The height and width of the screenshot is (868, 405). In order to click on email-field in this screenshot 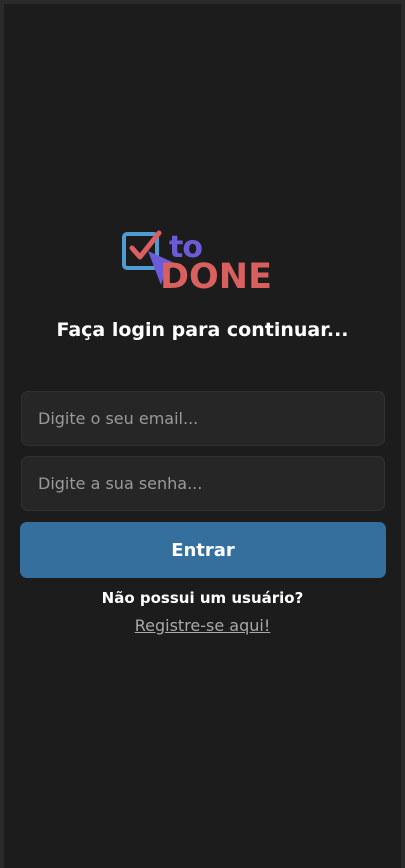, I will do `click(203, 418)`.